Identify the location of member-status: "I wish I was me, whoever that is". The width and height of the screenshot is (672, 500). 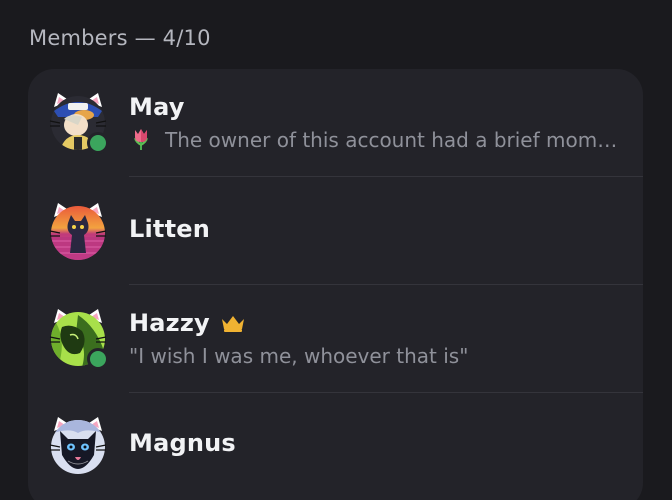
(299, 356).